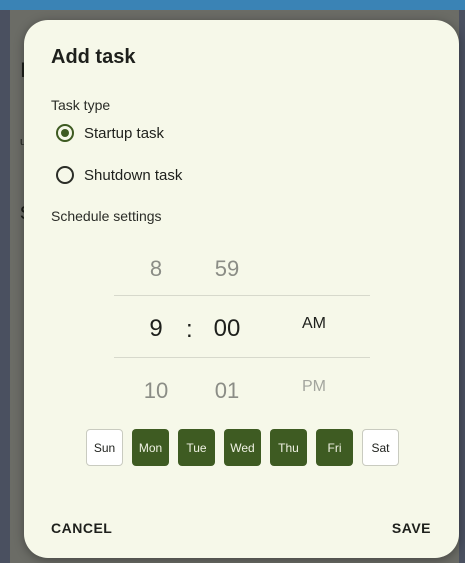  Describe the element at coordinates (81, 105) in the screenshot. I see `task-type-label: Task type` at that location.